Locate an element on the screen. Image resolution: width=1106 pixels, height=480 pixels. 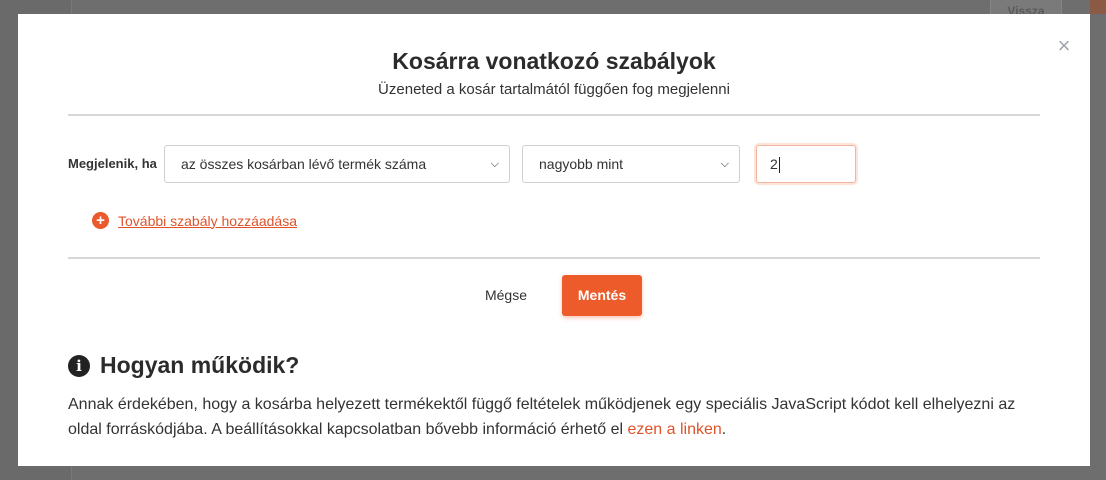
add-rule-link: + További szabály hozzáadása is located at coordinates (194, 220).